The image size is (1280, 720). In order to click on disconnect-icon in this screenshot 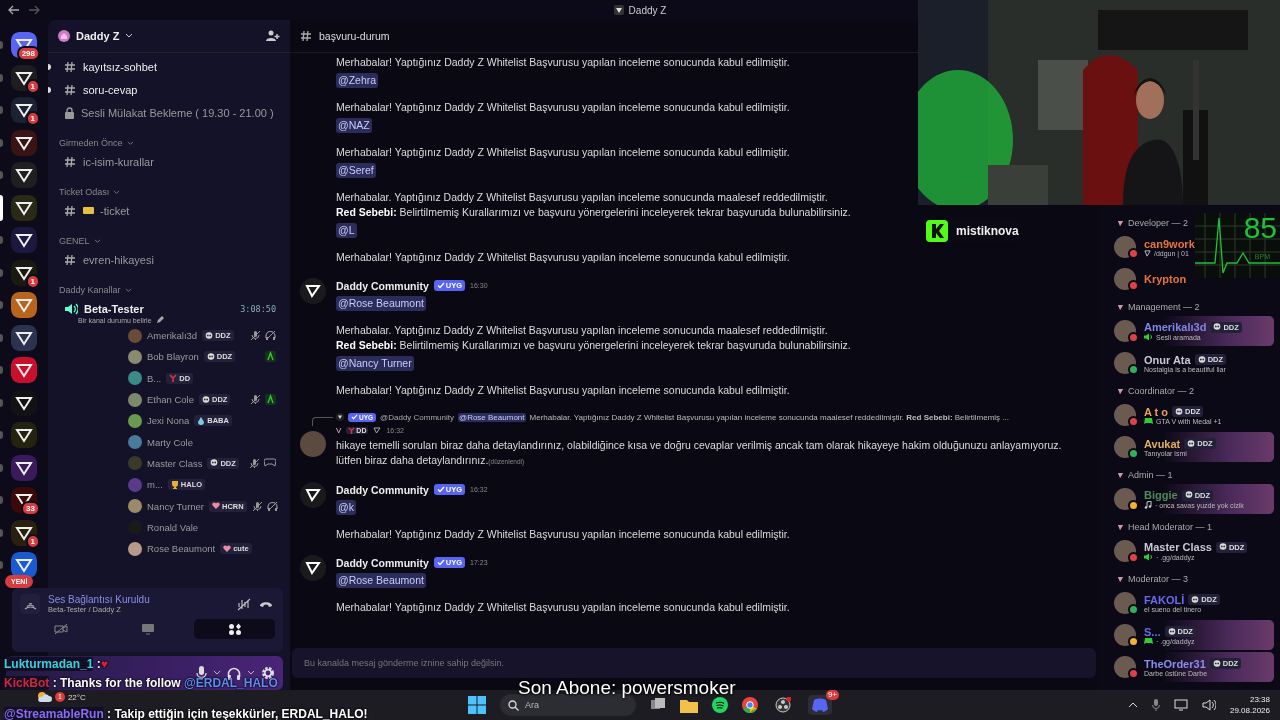, I will do `click(266, 604)`.